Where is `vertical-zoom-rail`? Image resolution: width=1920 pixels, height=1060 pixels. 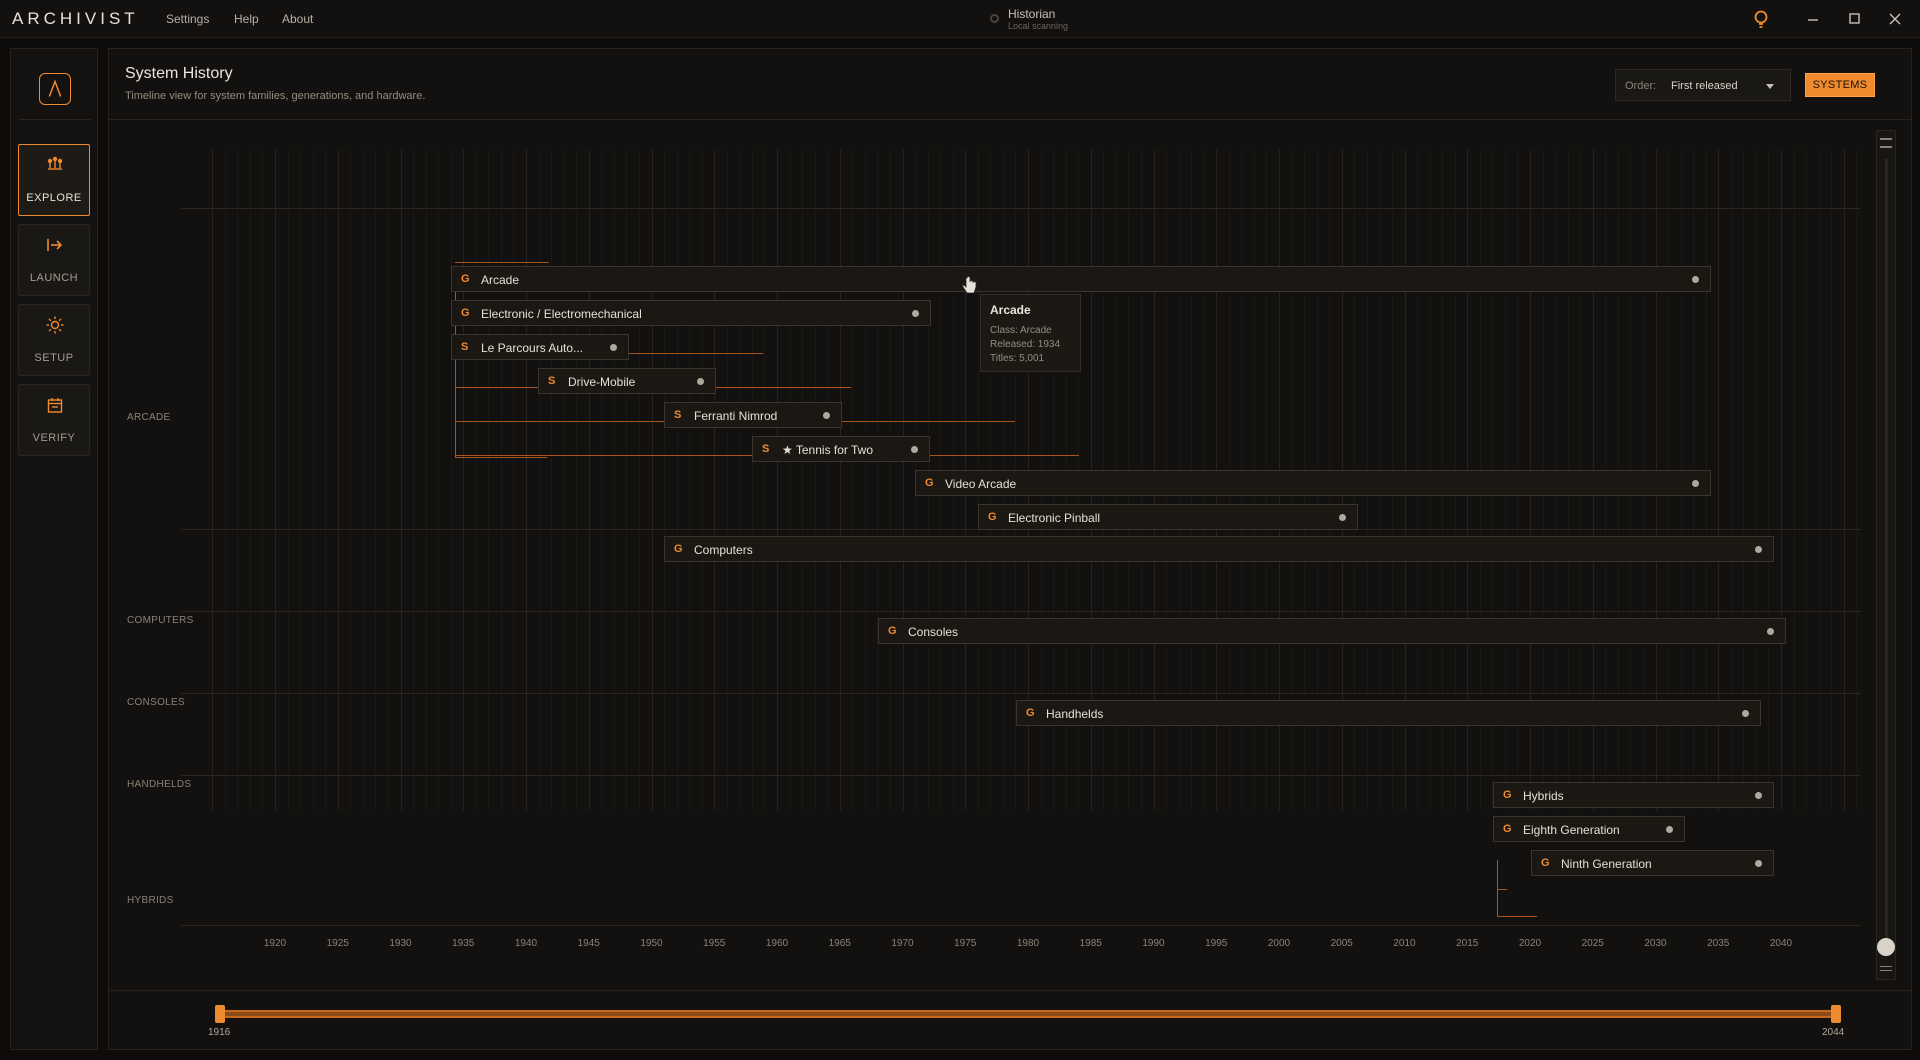
vertical-zoom-rail is located at coordinates (1886, 555).